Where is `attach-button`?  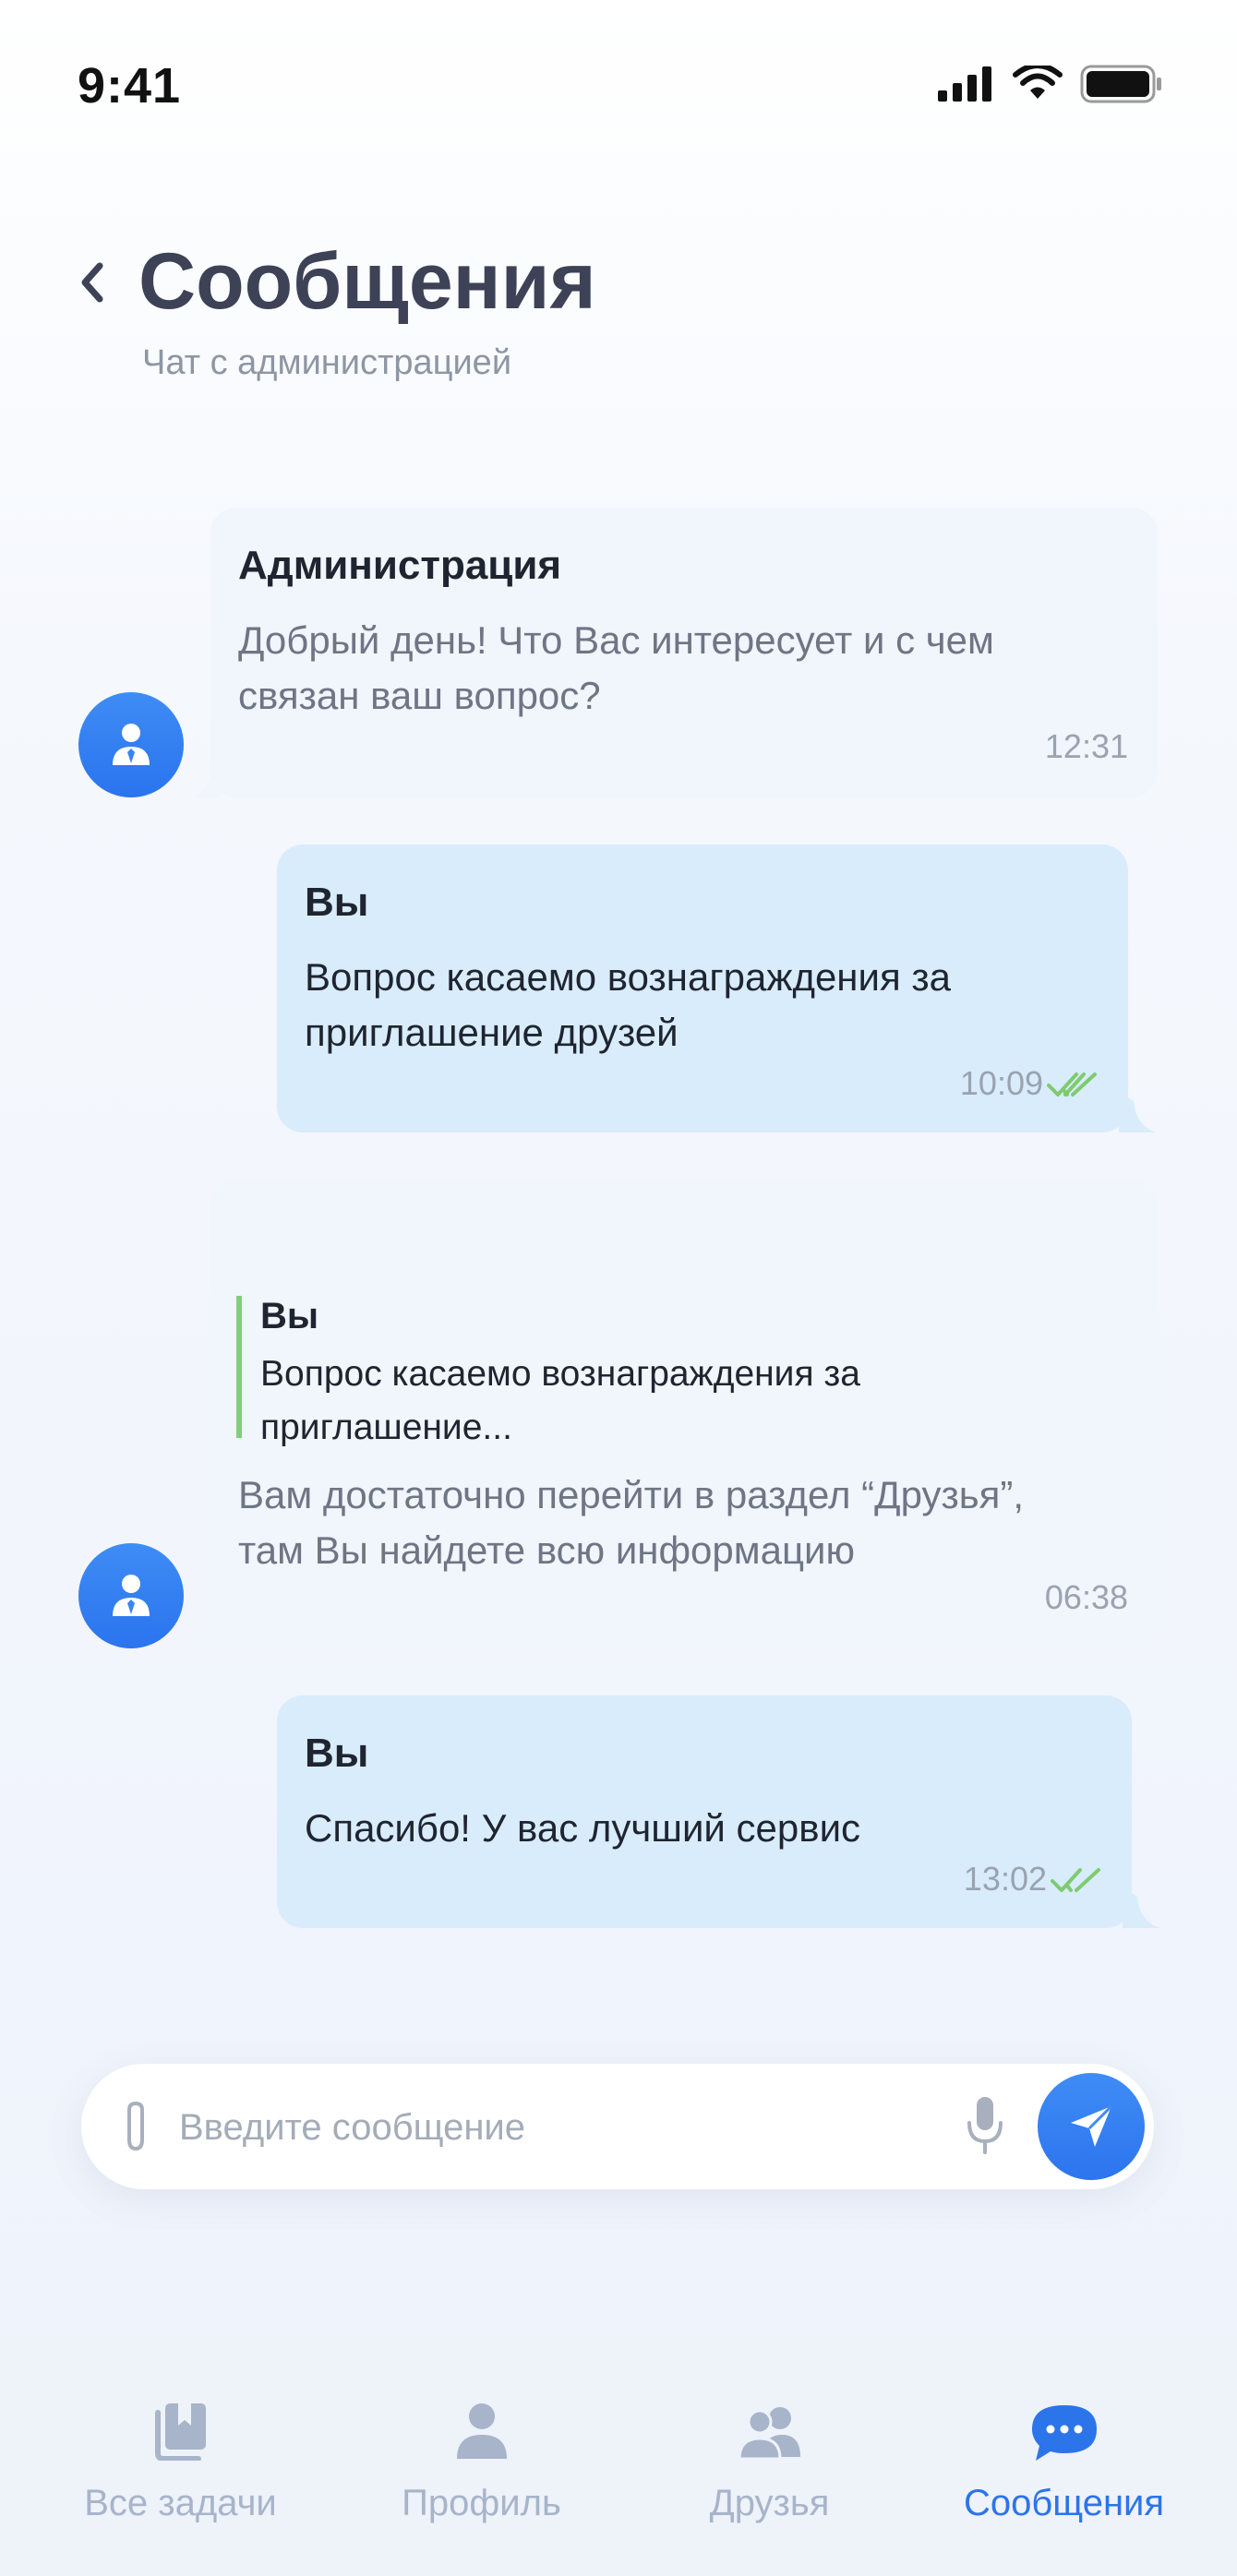
attach-button is located at coordinates (135, 2129).